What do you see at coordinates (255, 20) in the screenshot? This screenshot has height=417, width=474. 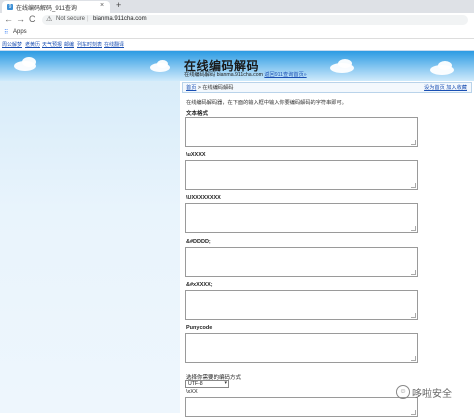 I see `address-bar: ⚠ Not secure | bianma.911cha.com` at bounding box center [255, 20].